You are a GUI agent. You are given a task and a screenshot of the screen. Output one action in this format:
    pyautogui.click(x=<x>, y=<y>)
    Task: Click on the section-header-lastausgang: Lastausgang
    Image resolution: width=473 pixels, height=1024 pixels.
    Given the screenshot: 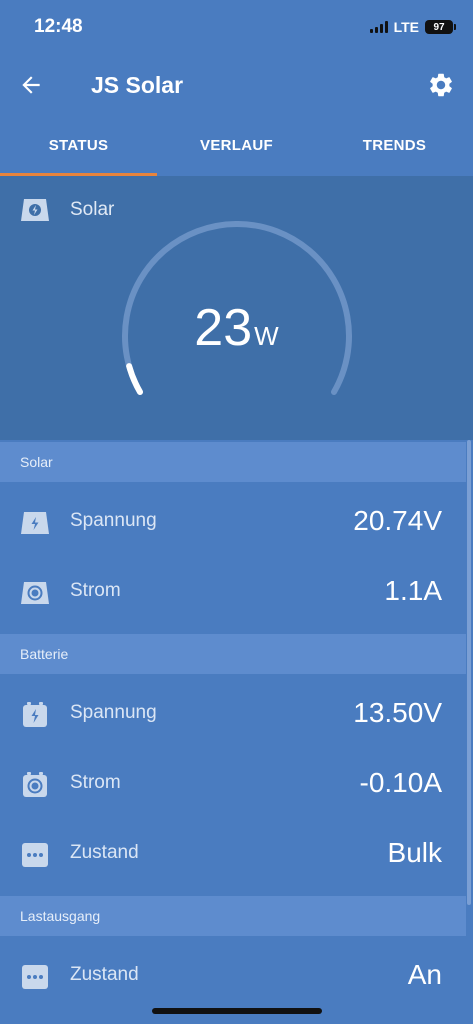 What is the action you would take?
    pyautogui.click(x=233, y=916)
    